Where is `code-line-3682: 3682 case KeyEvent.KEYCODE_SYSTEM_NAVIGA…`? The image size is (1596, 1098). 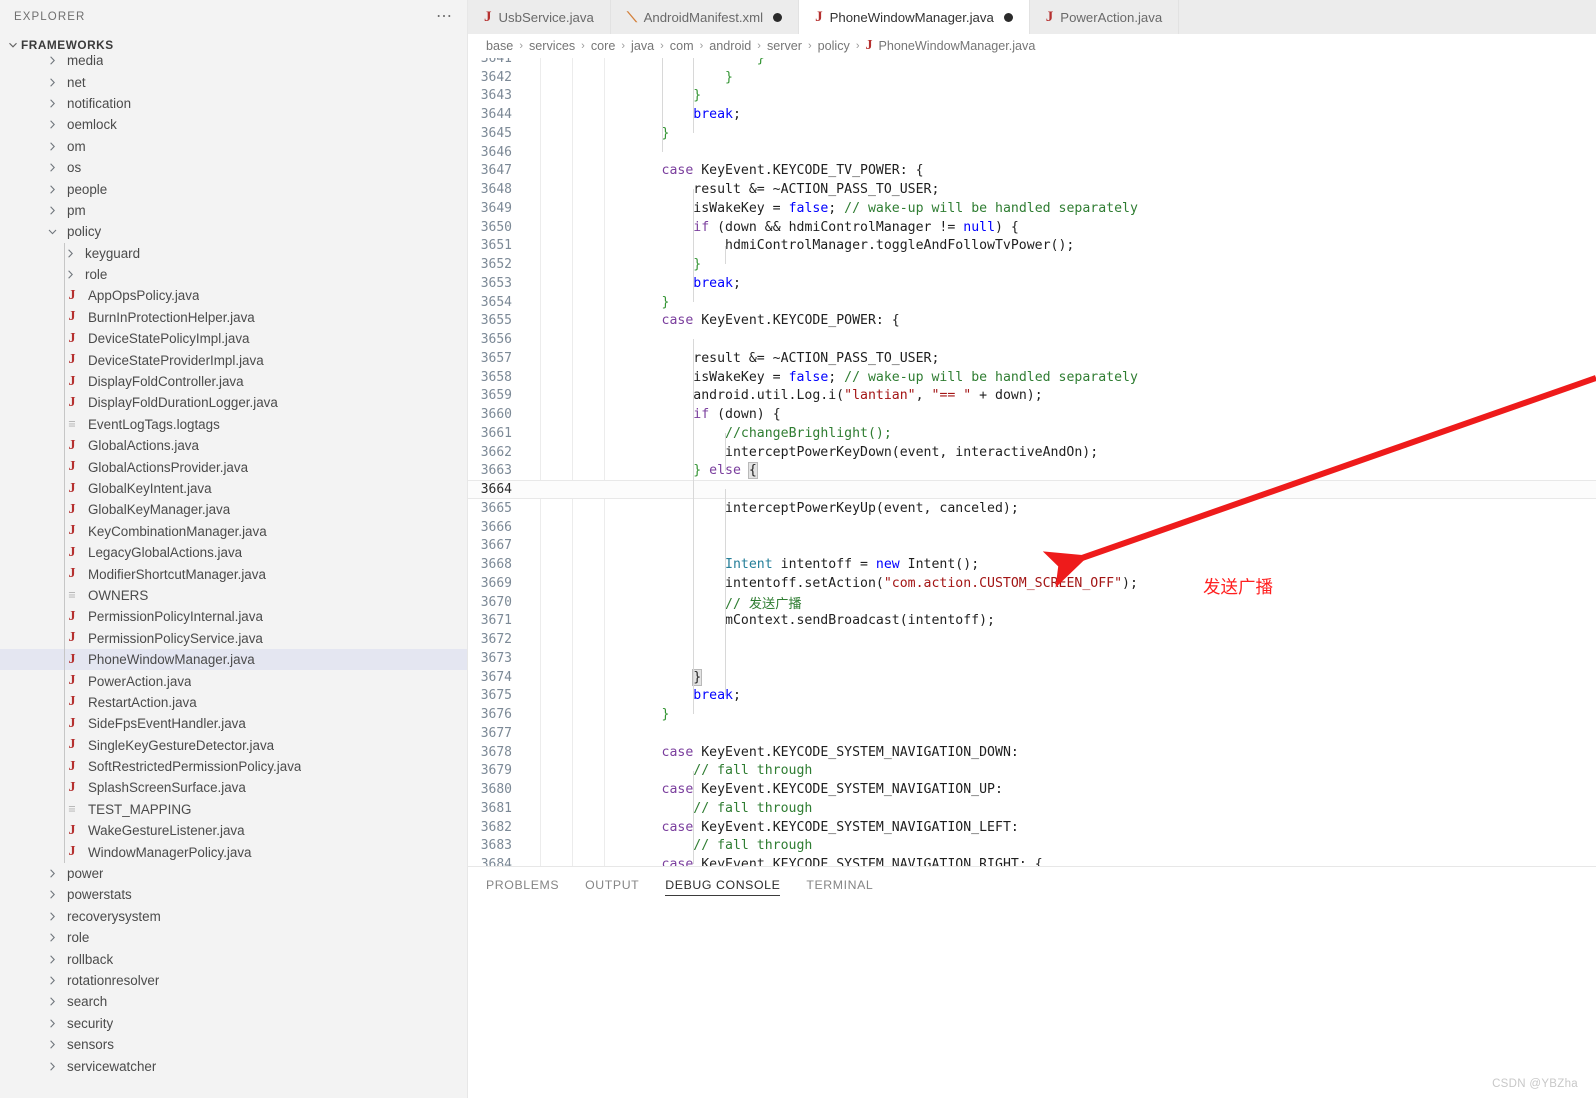
code-line-3682: 3682 case KeyEvent.KEYCODE_SYSTEM_NAVIGA… is located at coordinates (1032, 827).